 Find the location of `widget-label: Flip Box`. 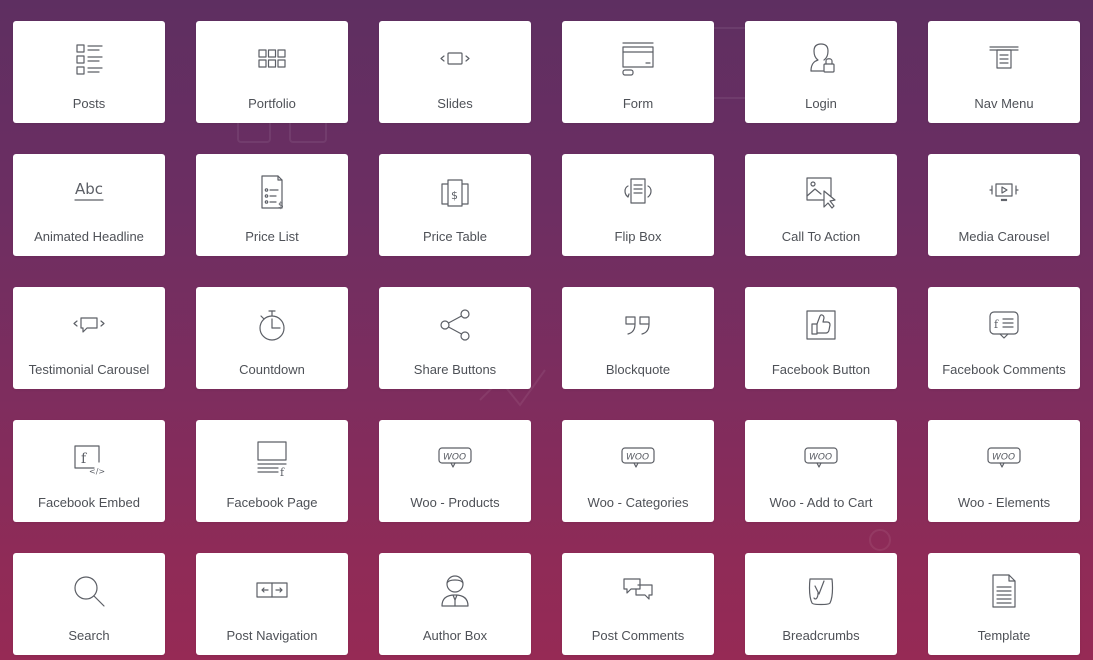

widget-label: Flip Box is located at coordinates (638, 236).